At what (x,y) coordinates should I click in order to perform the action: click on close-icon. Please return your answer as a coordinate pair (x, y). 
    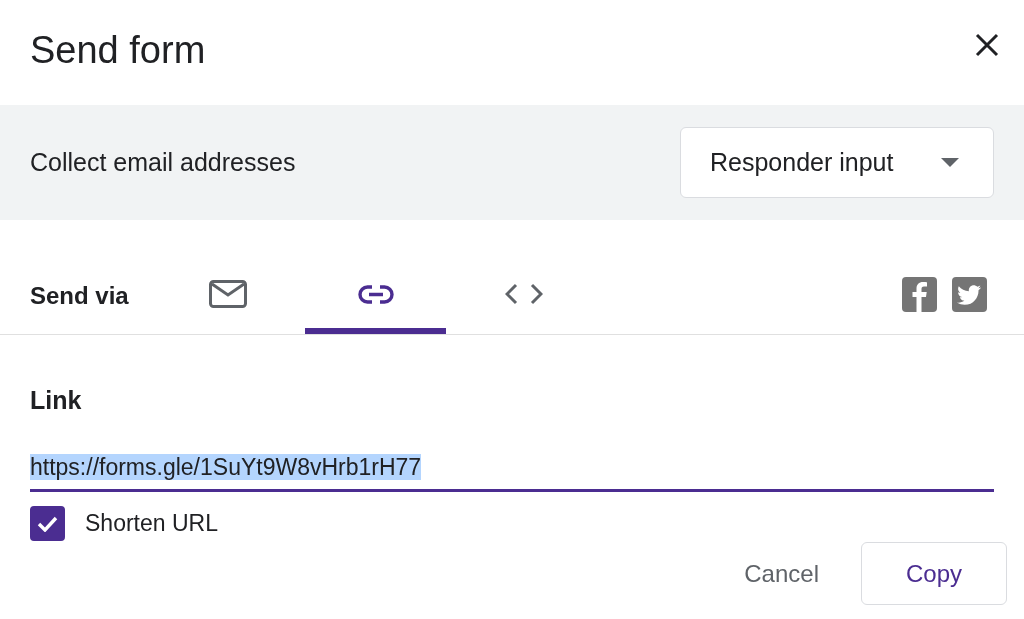
    Looking at the image, I should click on (987, 45).